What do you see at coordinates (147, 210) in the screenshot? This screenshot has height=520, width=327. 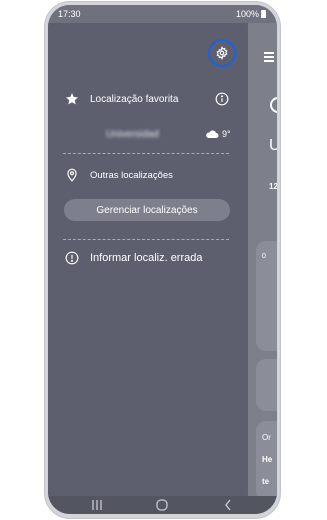 I see `manage-locations-button: Gerenciar localizações` at bounding box center [147, 210].